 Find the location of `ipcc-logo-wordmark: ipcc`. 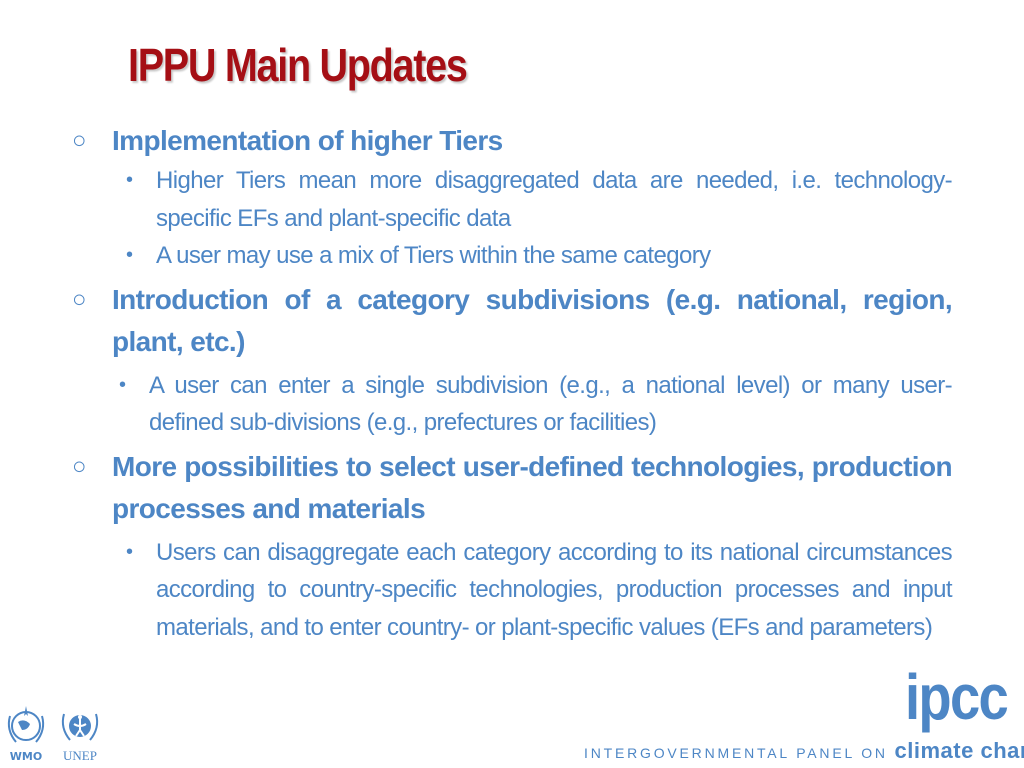

ipcc-logo-wordmark: ipcc is located at coordinates (957, 697).